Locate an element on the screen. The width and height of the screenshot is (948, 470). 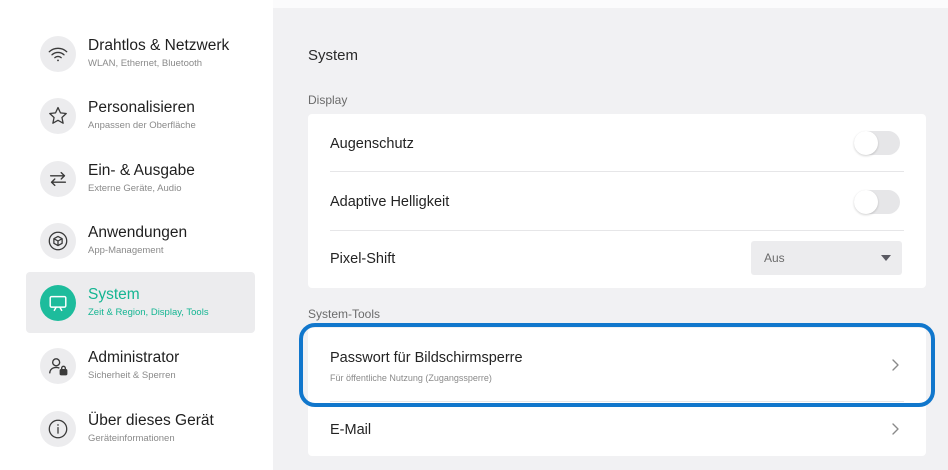
augenschutz-row: Augenschutz is located at coordinates (617, 143).